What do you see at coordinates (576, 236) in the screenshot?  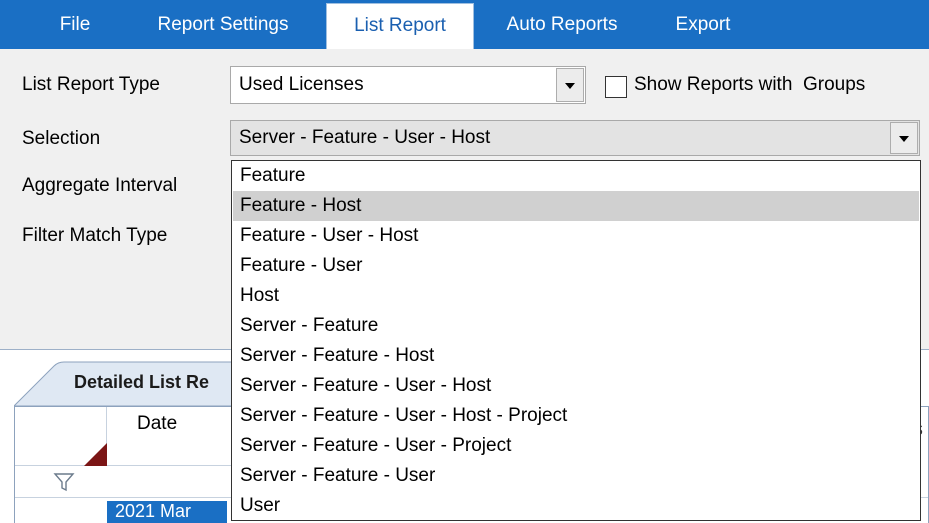 I see `dropdown-option: Feature - User - Host` at bounding box center [576, 236].